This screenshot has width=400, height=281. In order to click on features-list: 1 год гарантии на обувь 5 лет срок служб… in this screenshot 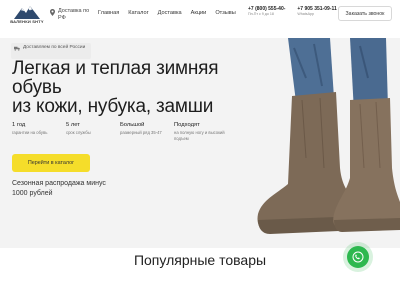, I will do `click(120, 131)`.